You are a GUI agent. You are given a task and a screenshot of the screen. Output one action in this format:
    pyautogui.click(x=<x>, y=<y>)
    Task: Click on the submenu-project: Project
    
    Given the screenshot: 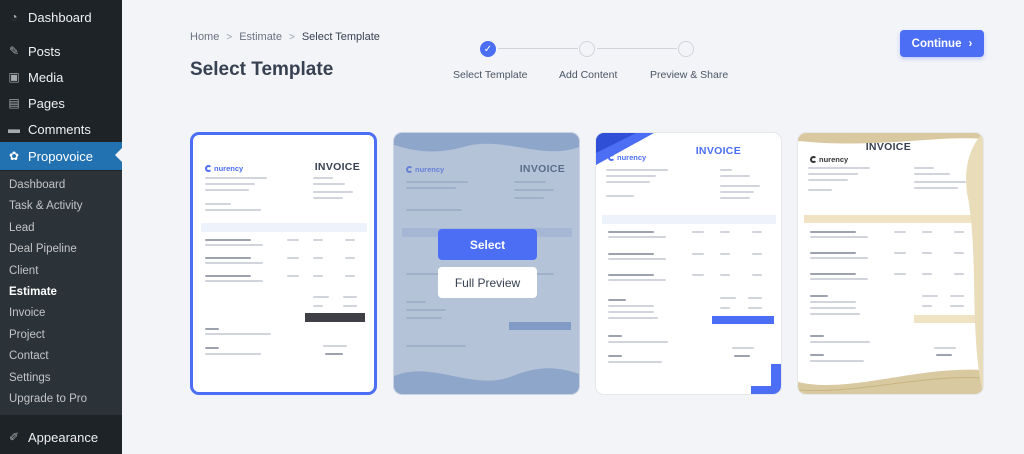 What is the action you would take?
    pyautogui.click(x=27, y=335)
    